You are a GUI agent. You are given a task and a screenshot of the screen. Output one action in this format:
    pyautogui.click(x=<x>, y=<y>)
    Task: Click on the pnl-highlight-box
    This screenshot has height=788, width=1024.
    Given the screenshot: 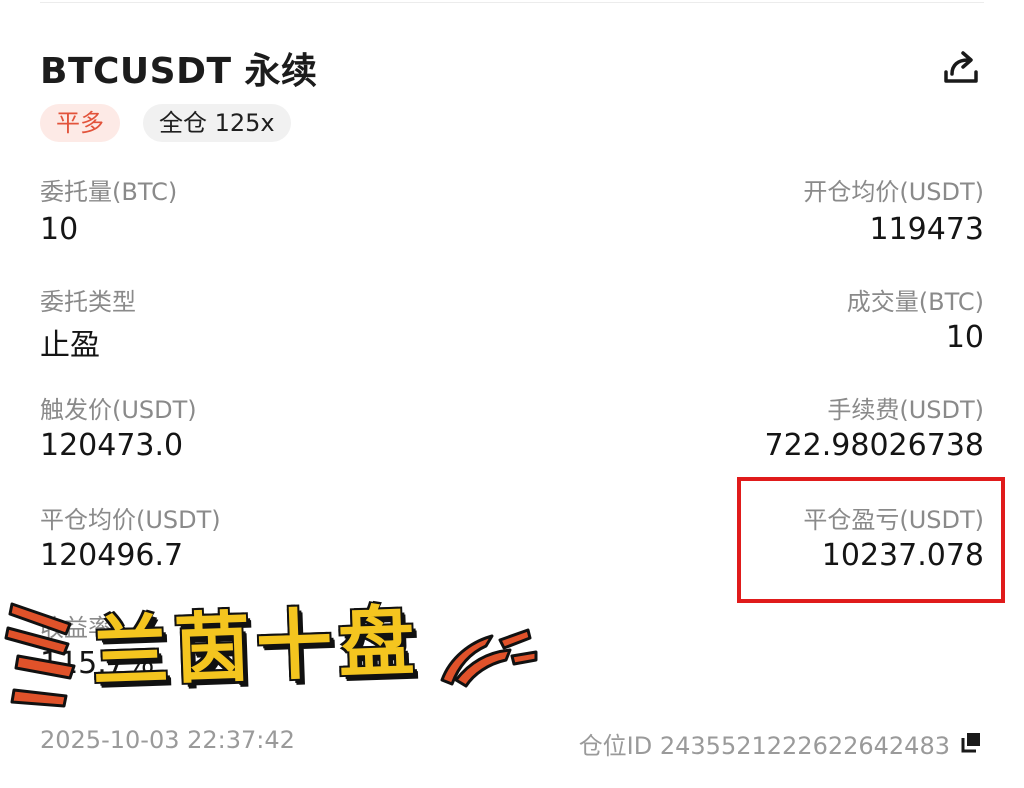 What is the action you would take?
    pyautogui.click(x=871, y=540)
    